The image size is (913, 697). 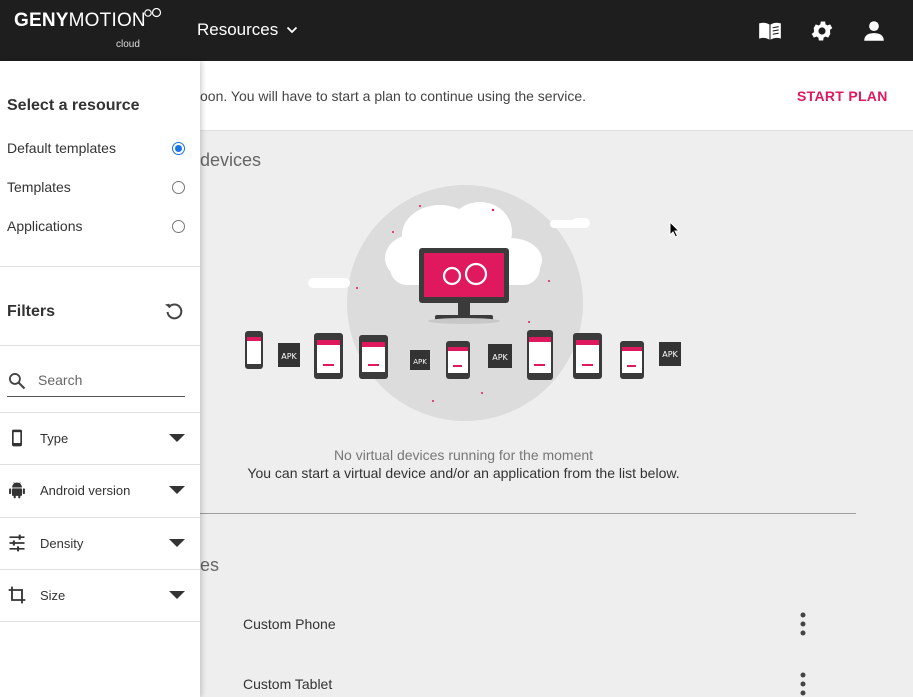 What do you see at coordinates (289, 624) in the screenshot?
I see `template-name: Custom Phone` at bounding box center [289, 624].